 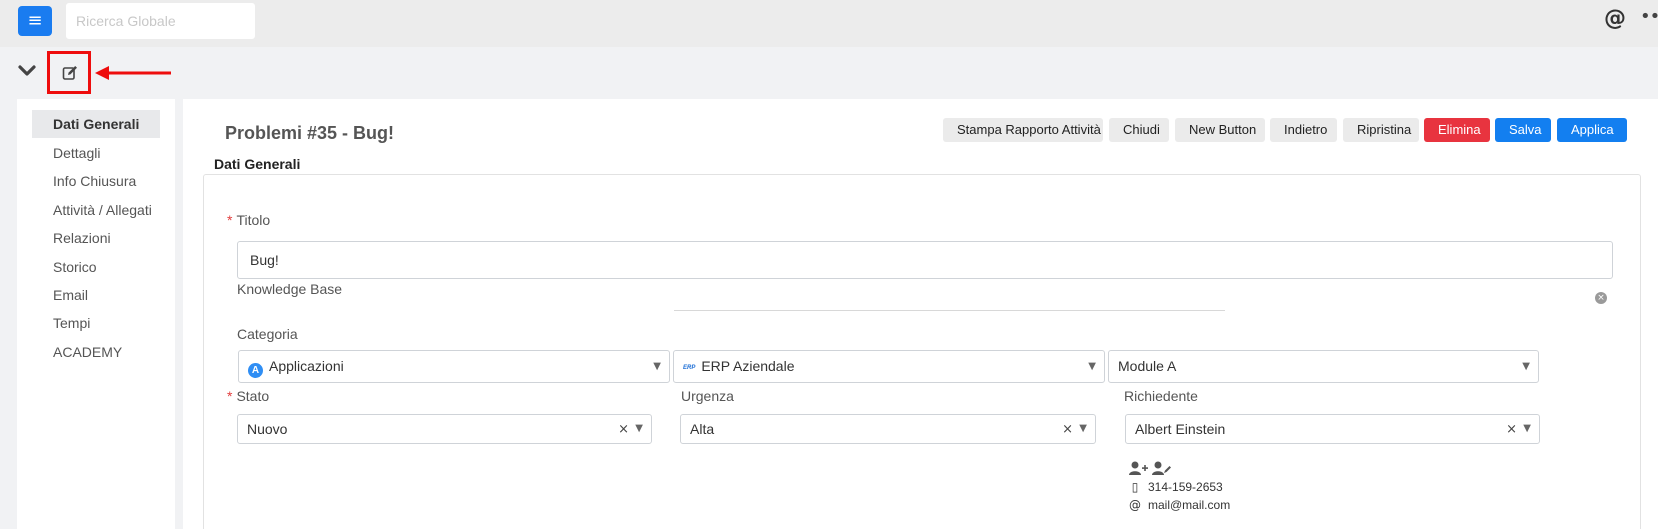 I want to click on state-select: Nuovo × ▼, so click(x=444, y=429).